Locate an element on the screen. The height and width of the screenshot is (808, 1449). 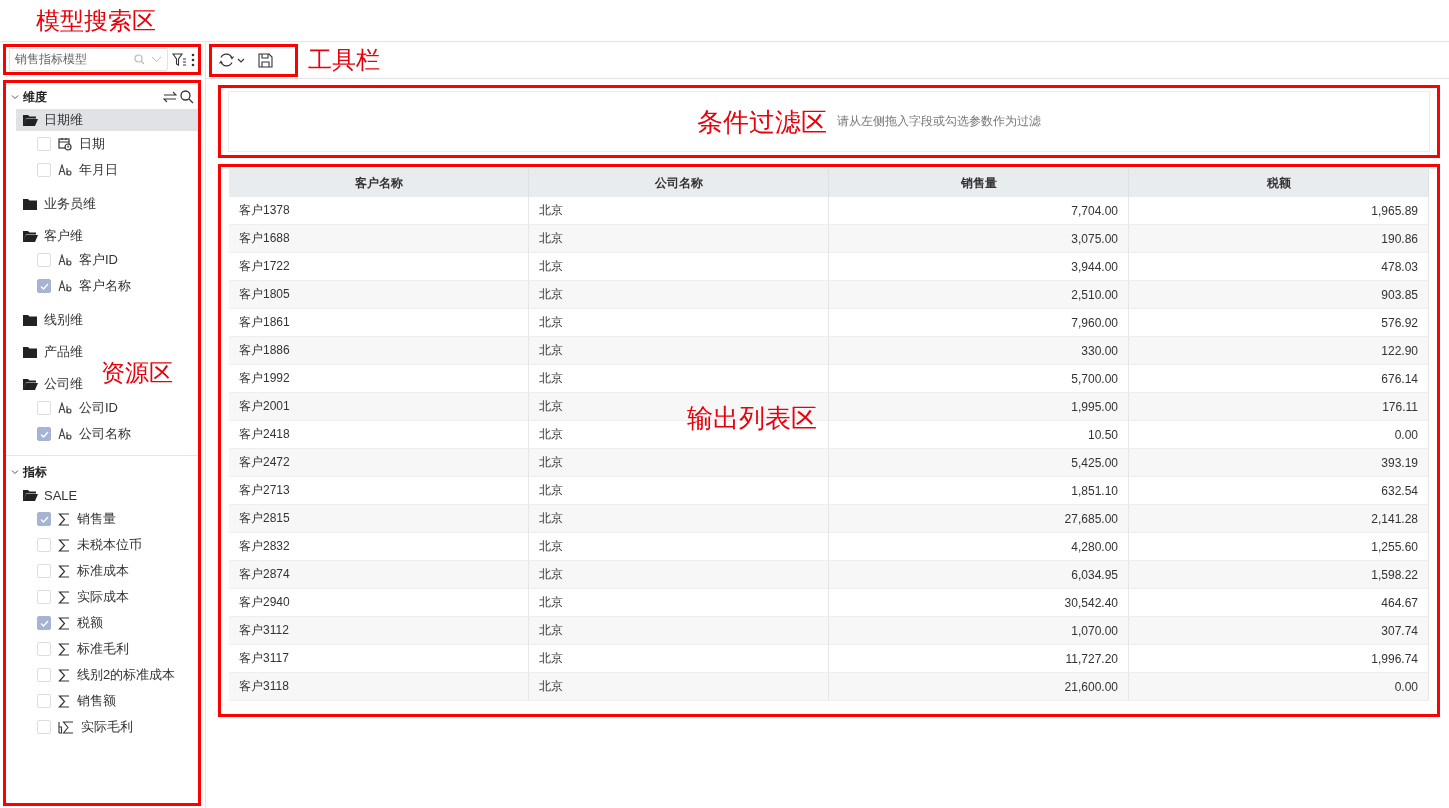
table-cell: 576.92 is located at coordinates (1279, 323).